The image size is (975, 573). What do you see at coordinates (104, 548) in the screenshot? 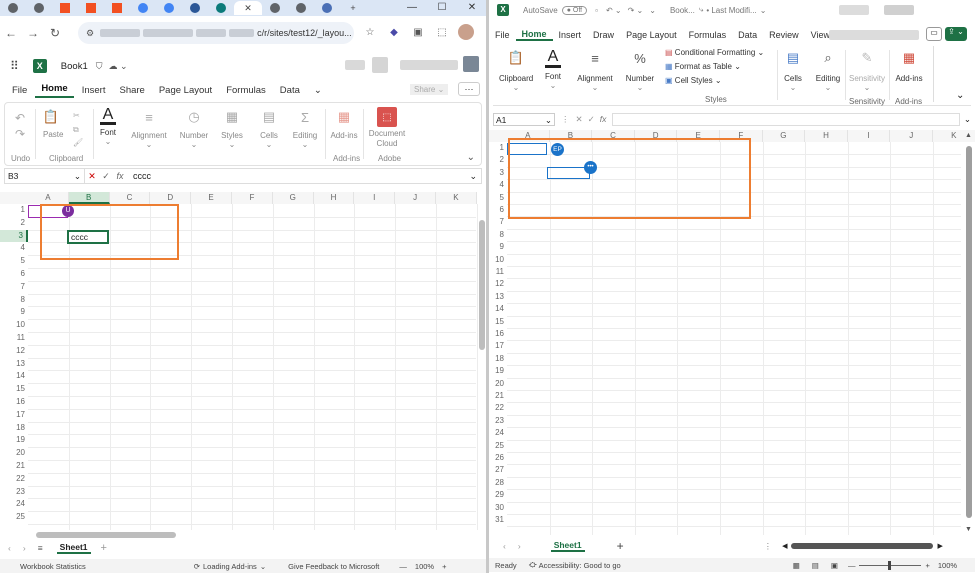
I see `add-sheet-button: +` at bounding box center [104, 548].